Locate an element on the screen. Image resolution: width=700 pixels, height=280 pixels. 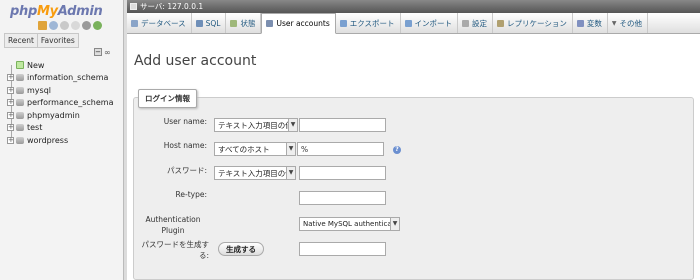
server-icon is located at coordinates (133, 6).